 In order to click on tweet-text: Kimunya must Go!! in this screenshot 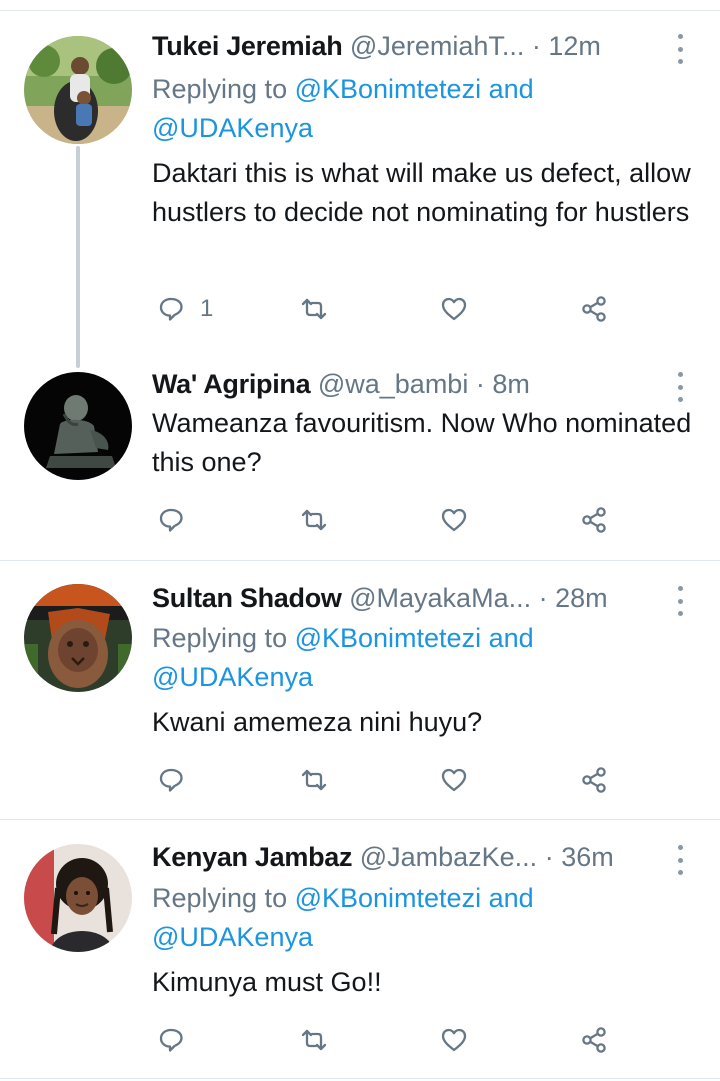, I will do `click(267, 982)`.